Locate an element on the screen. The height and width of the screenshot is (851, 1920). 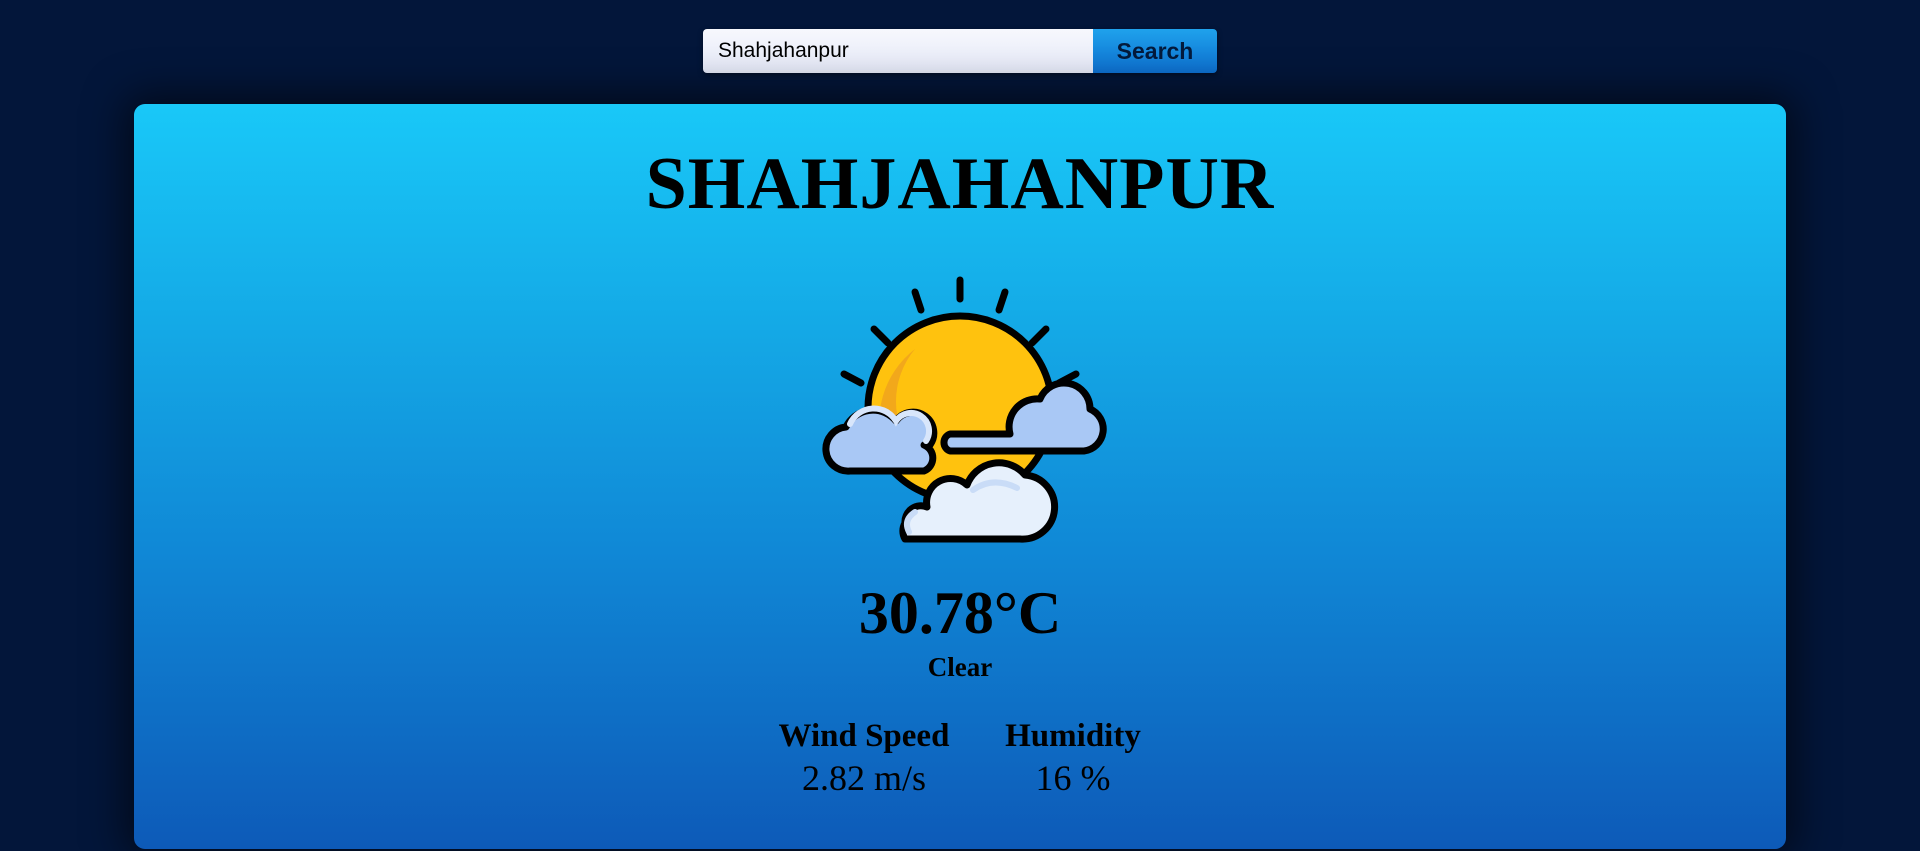
weather-condition: Clear is located at coordinates (960, 667).